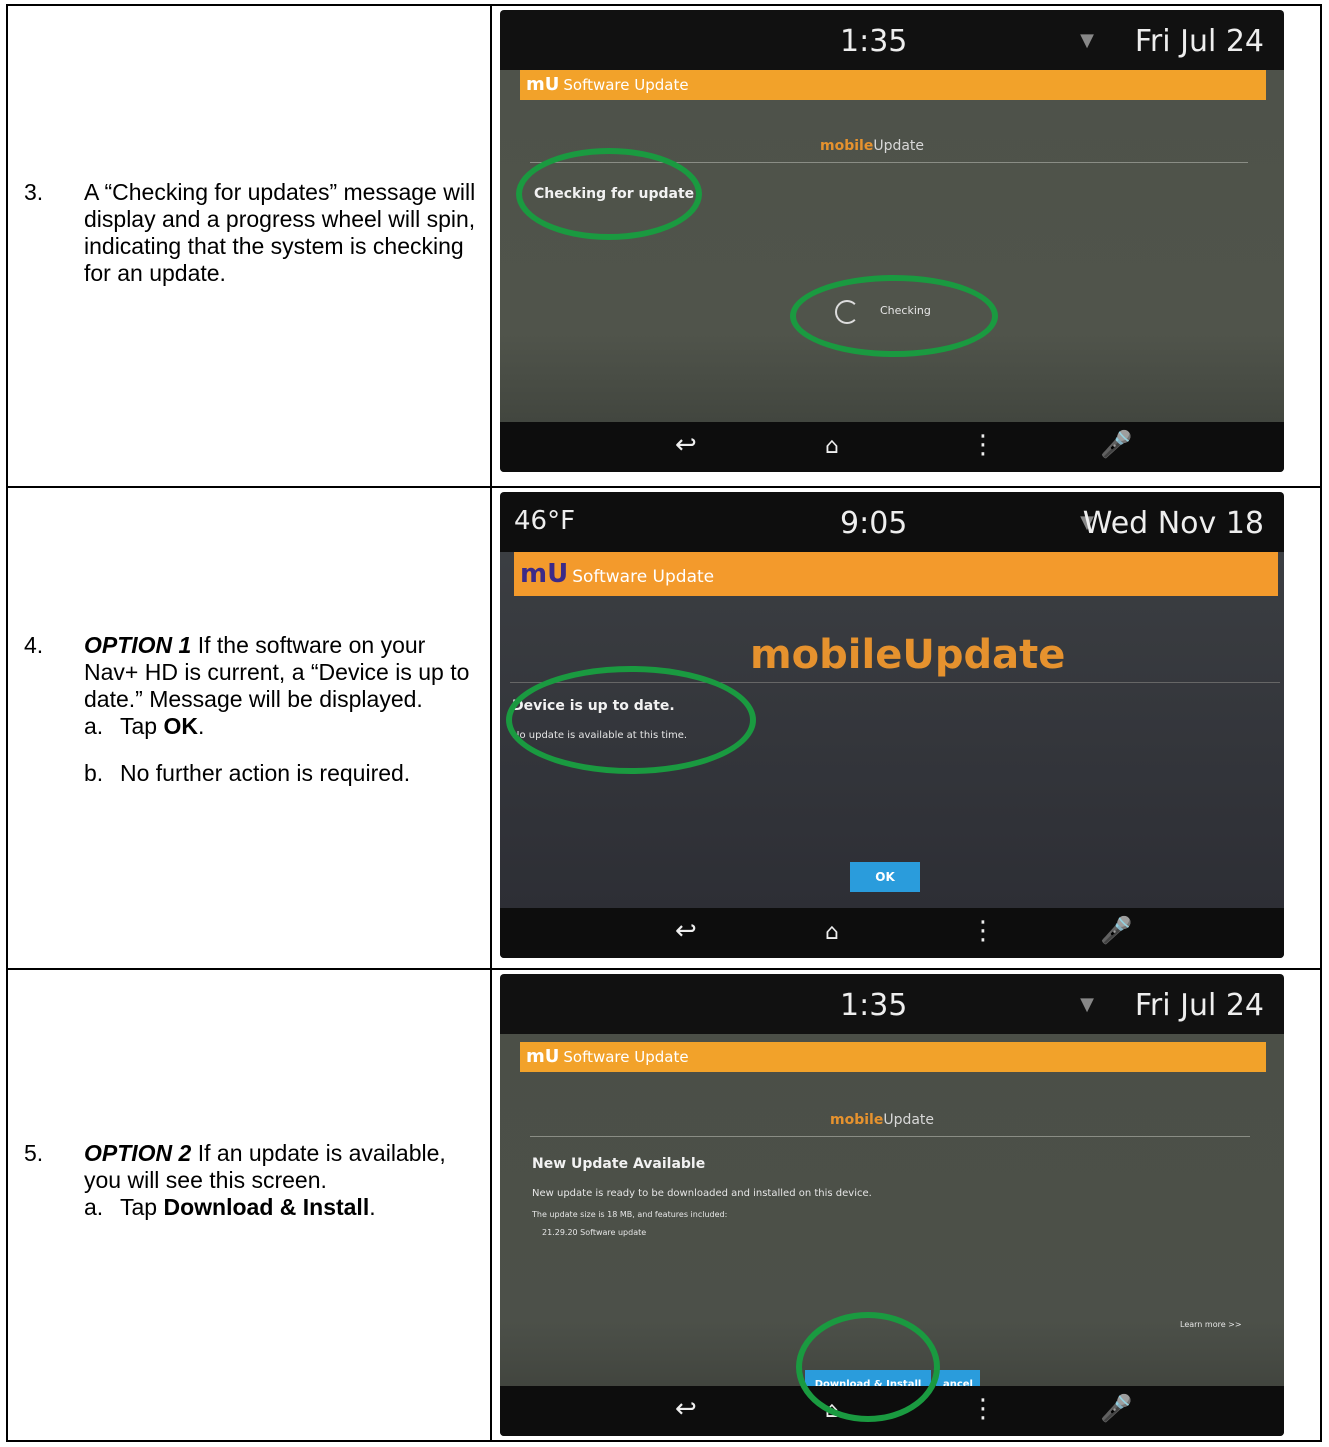 This screenshot has height=1447, width=1329. I want to click on substep-a: a. Tap Download & Install., so click(284, 1207).